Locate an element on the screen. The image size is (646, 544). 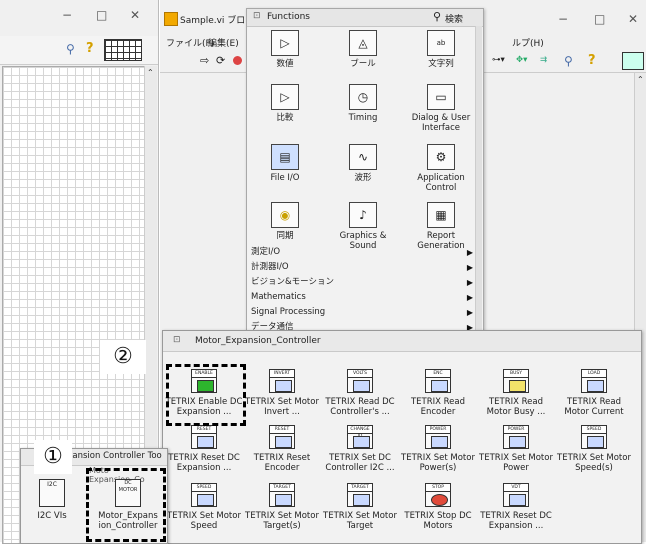
palette-item-report: ▦ Report Generation is located at coordinates (441, 226).